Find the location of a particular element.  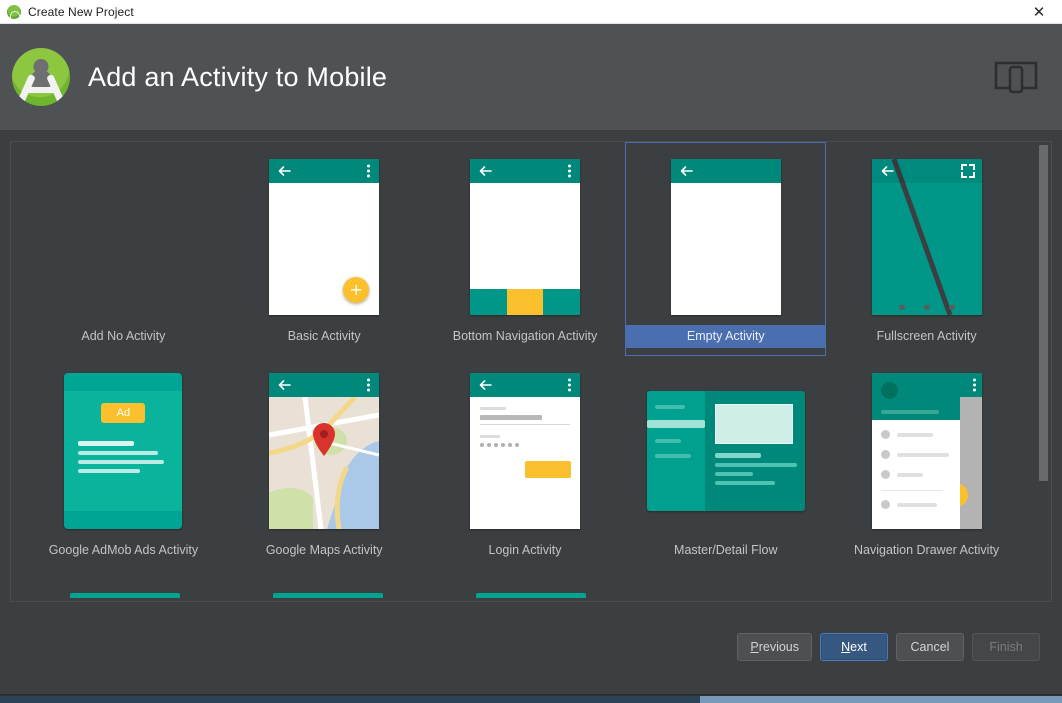

previous-button: Previous is located at coordinates (774, 647).